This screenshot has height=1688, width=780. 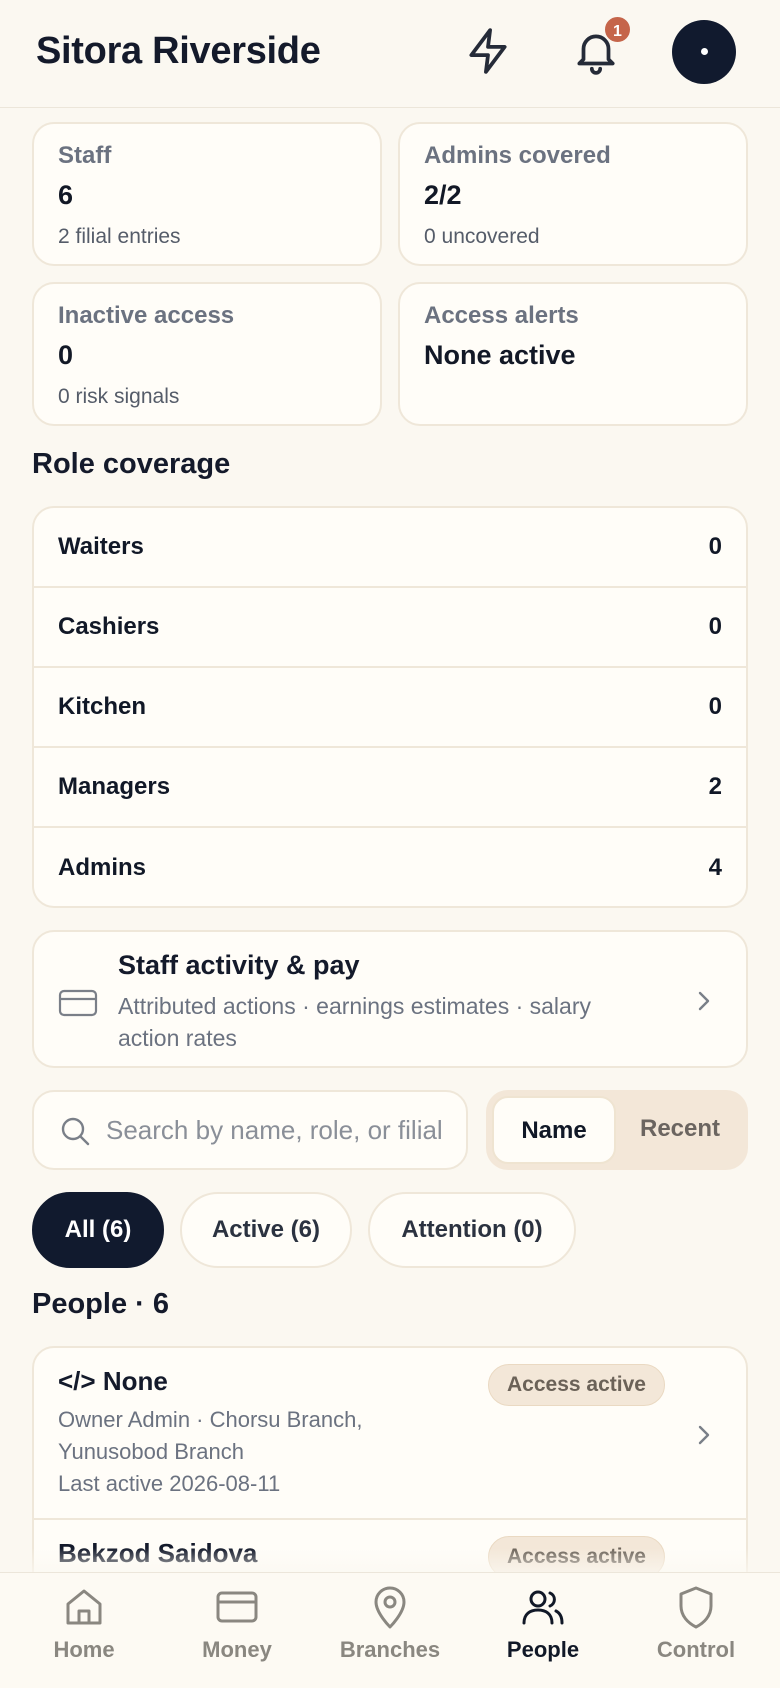 What do you see at coordinates (443, 195) in the screenshot?
I see `stat-value: 2/2` at bounding box center [443, 195].